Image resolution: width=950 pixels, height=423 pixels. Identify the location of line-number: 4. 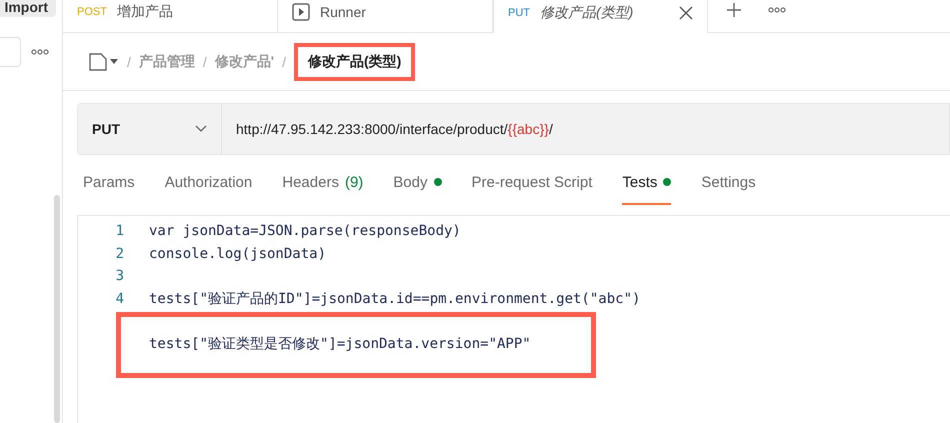
(119, 298).